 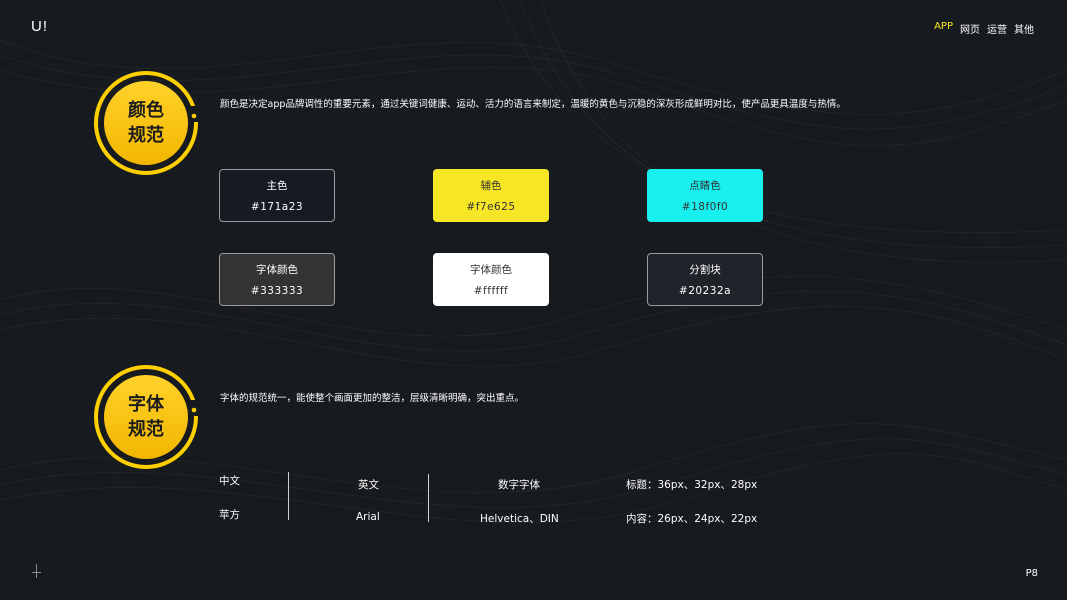 What do you see at coordinates (491, 291) in the screenshot?
I see `swatch-hex: #ffffff` at bounding box center [491, 291].